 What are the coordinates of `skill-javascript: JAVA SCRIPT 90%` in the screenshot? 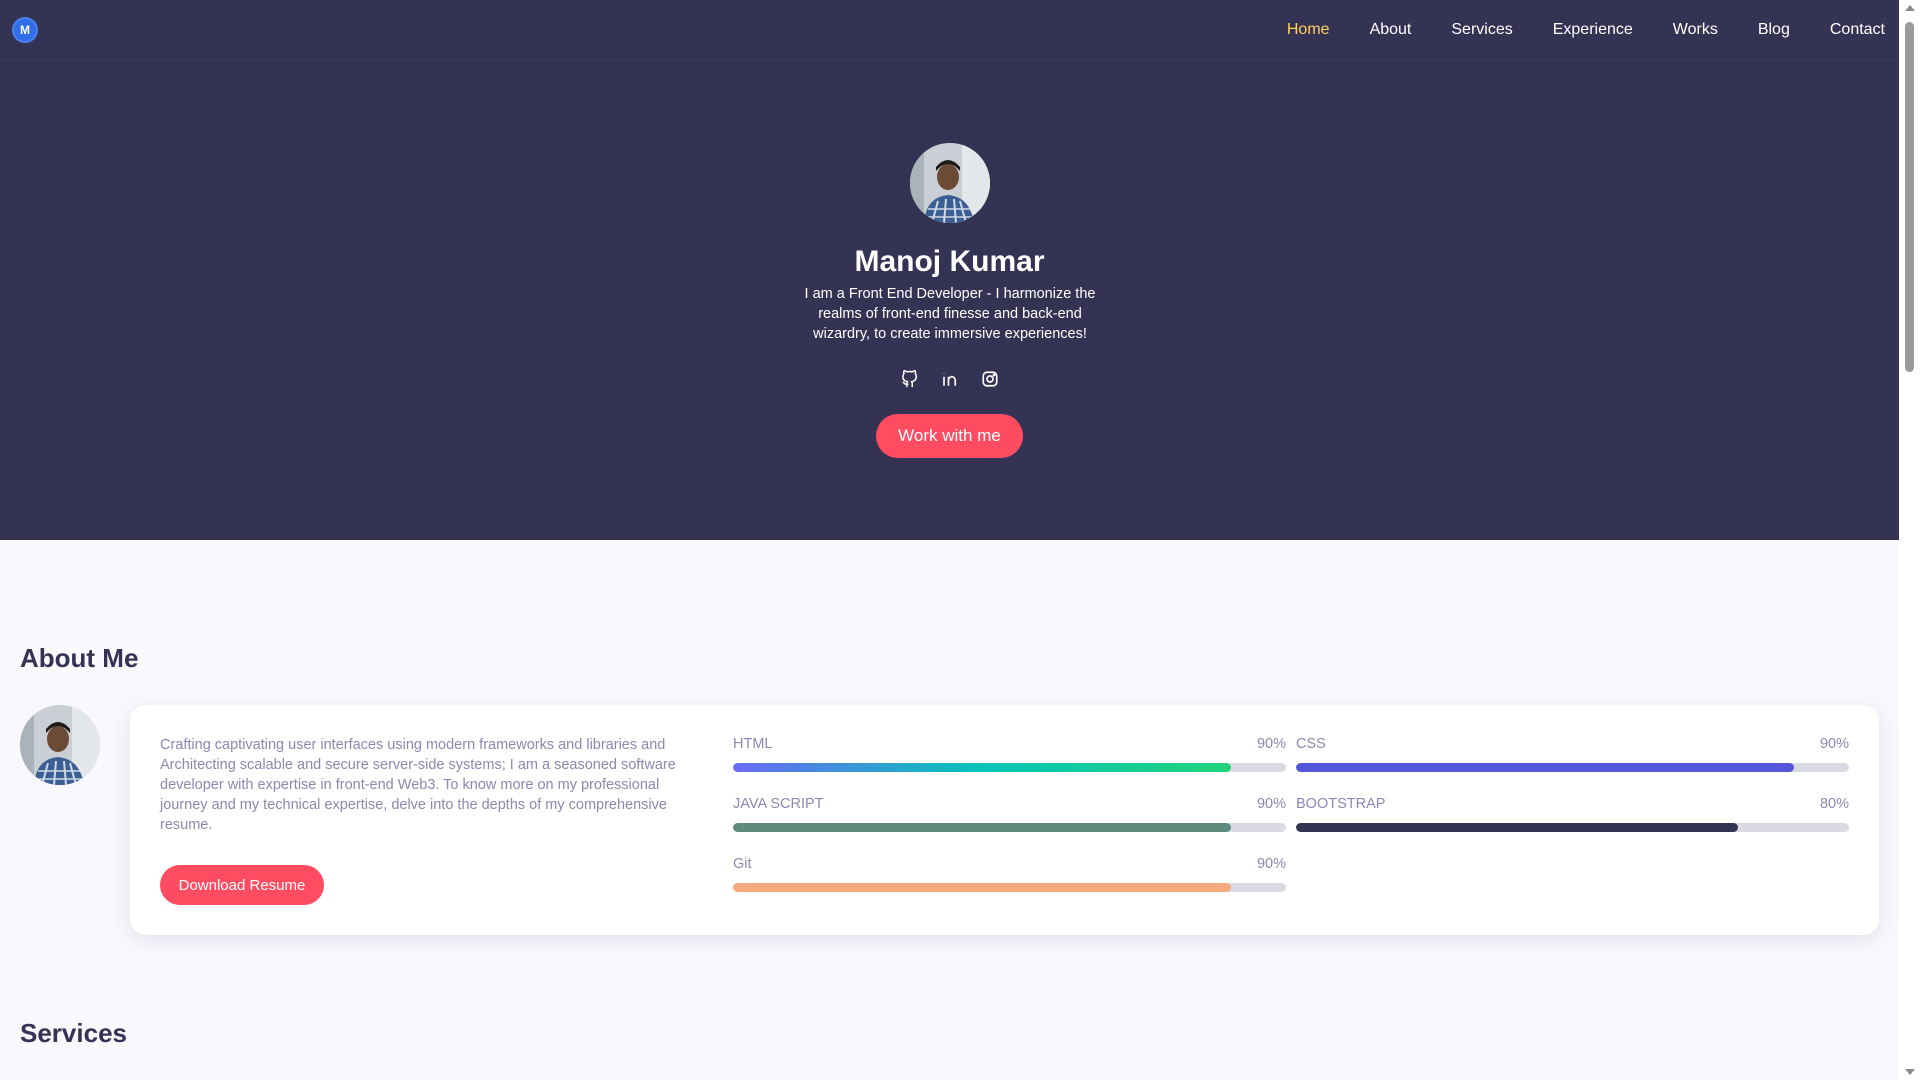 It's located at (1009, 814).